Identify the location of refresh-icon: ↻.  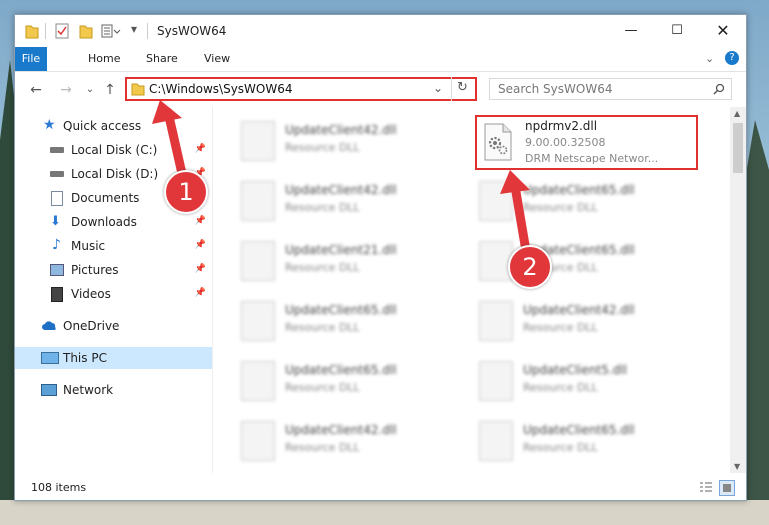
(462, 87).